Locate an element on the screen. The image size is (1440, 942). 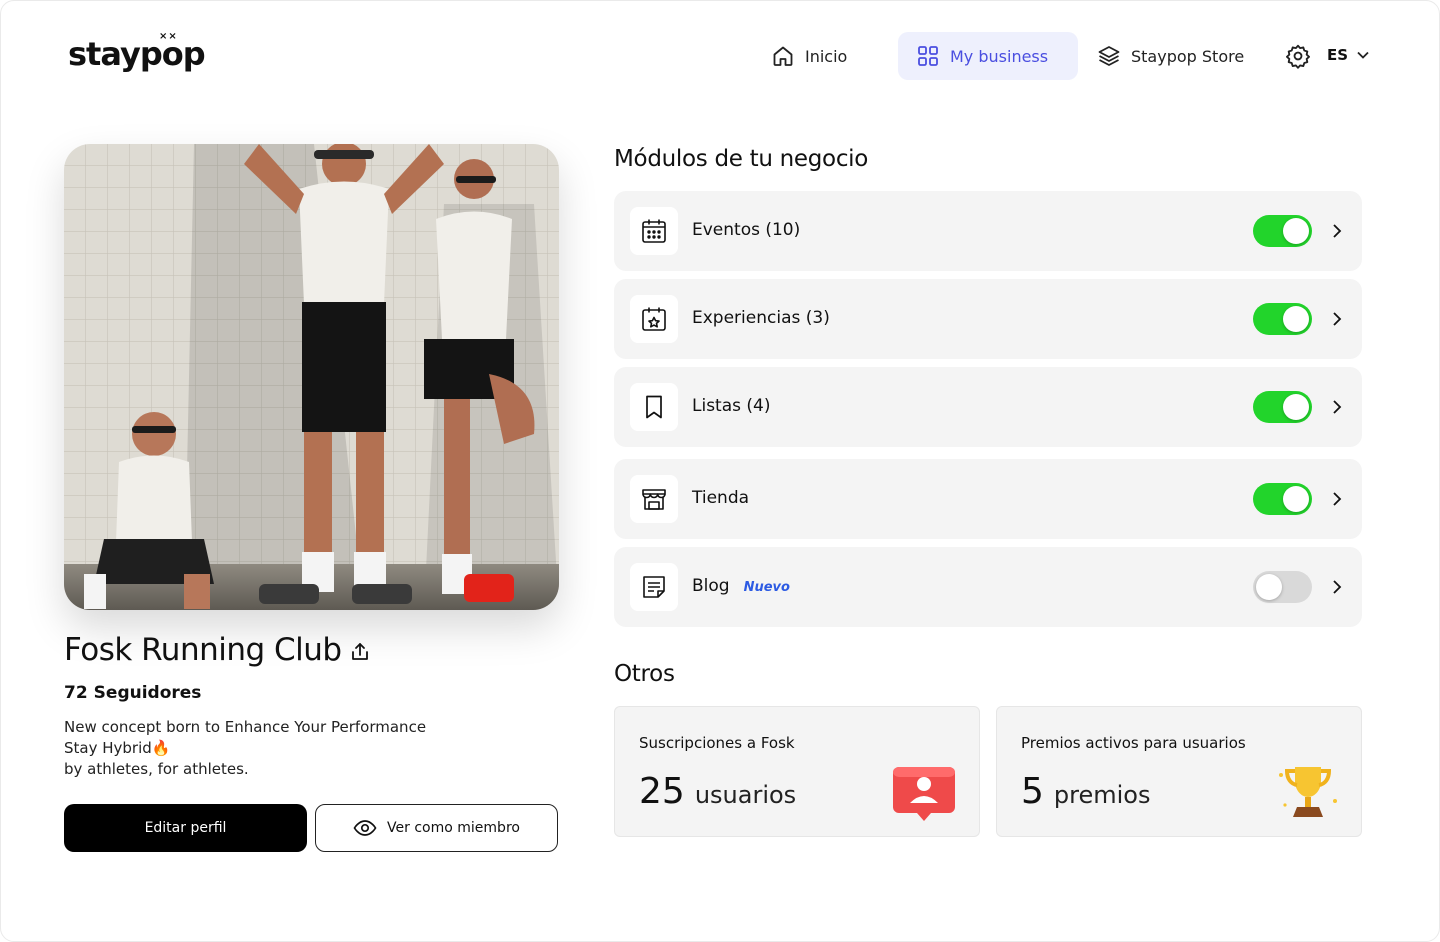
rewards-value: 5 premios is located at coordinates (1085, 791).